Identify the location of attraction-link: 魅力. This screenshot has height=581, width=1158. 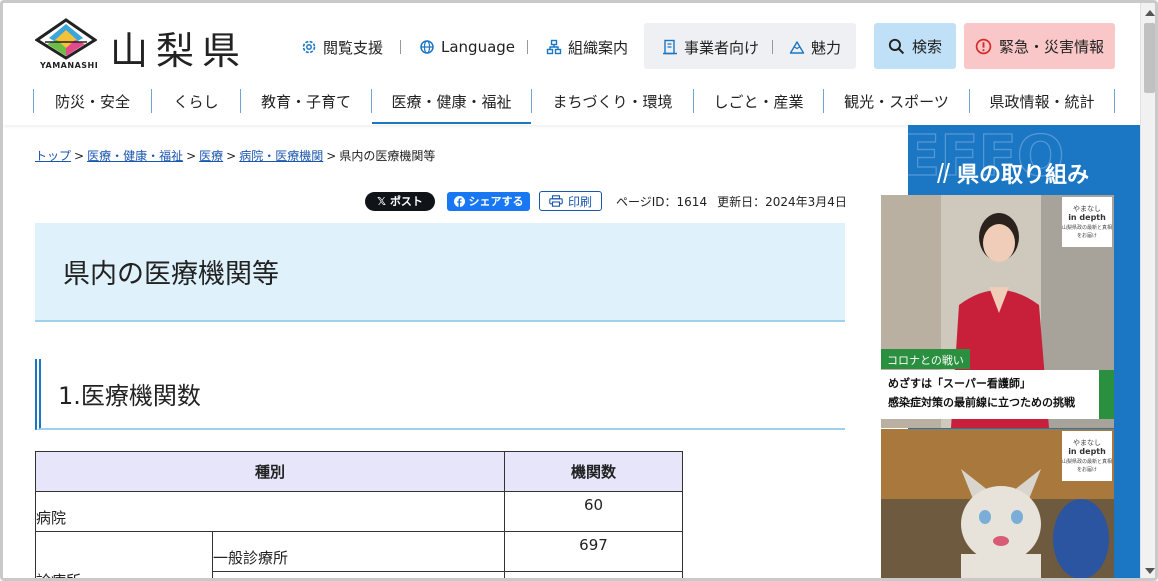
(815, 47).